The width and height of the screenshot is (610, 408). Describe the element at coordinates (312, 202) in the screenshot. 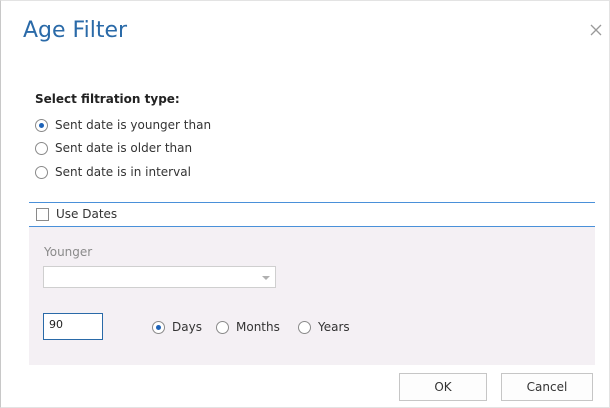

I see `section-divider` at that location.